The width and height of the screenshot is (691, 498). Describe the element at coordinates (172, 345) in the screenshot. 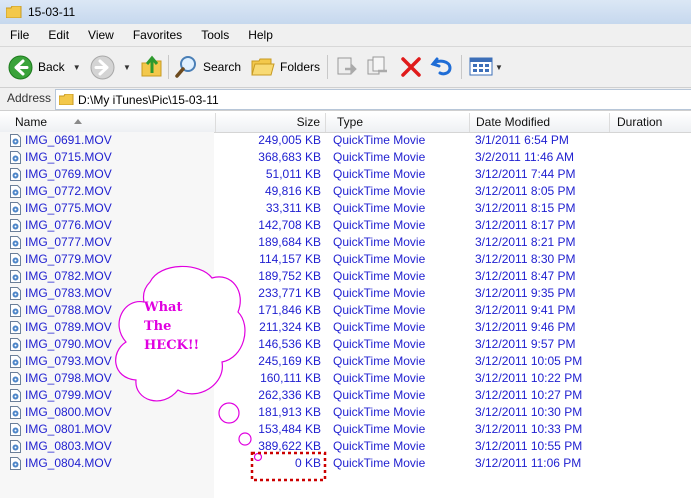

I see `annotation-line: HECK!!` at that location.